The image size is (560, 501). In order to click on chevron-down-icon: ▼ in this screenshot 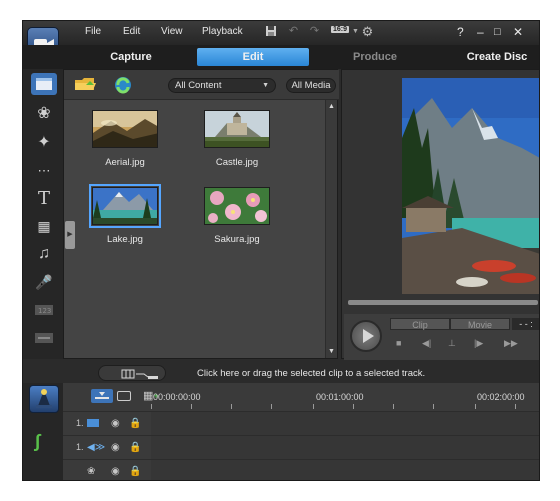, I will do `click(265, 85)`.